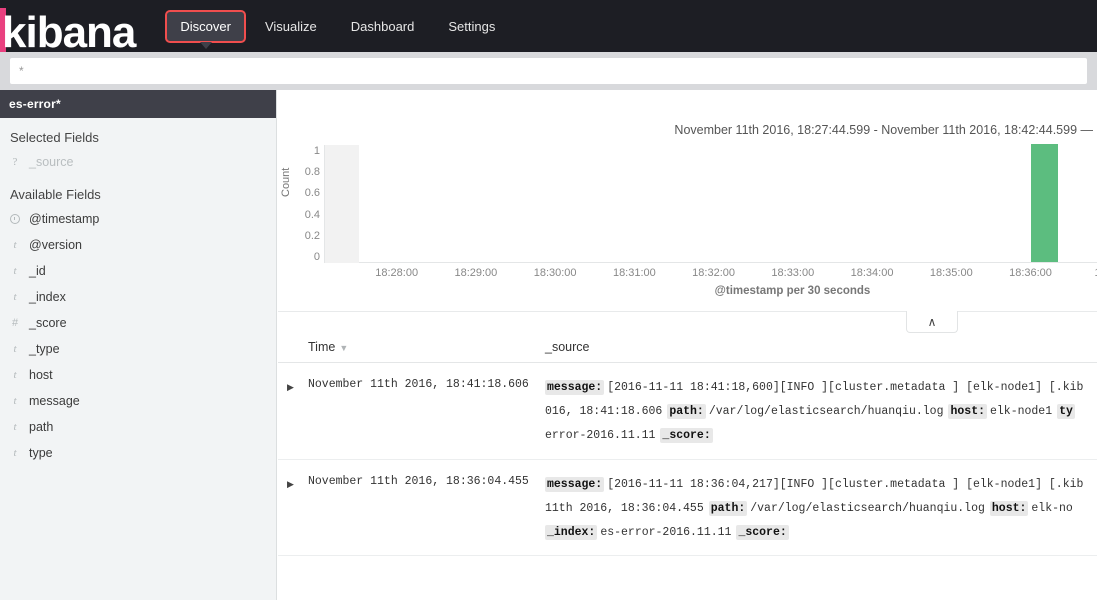 The height and width of the screenshot is (600, 1097). What do you see at coordinates (138, 375) in the screenshot?
I see `field-row-host: t host` at bounding box center [138, 375].